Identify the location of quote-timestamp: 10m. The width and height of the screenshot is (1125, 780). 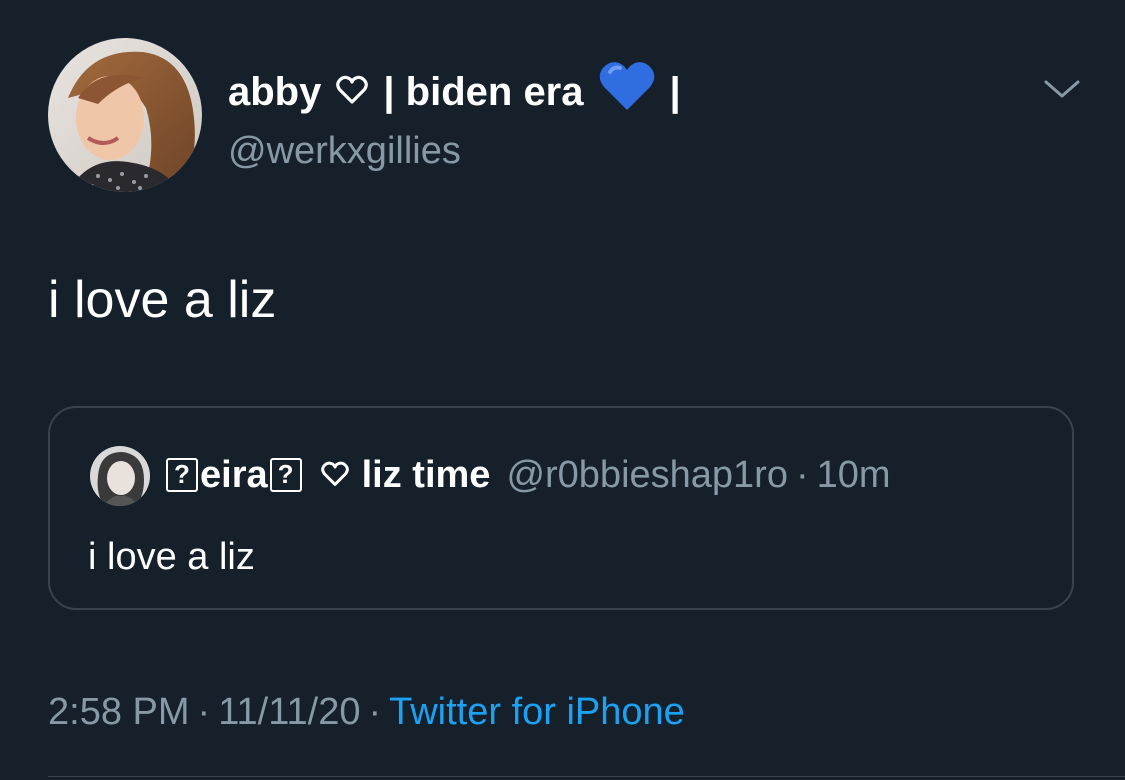
(854, 475).